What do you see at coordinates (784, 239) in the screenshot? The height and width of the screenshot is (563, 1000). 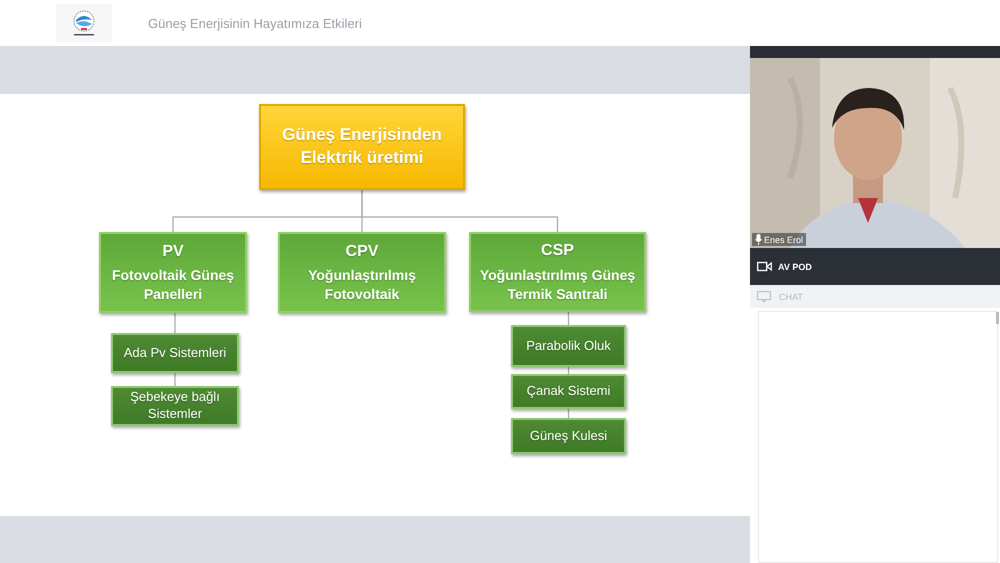 I see `participant-name-text: Enes Erol` at bounding box center [784, 239].